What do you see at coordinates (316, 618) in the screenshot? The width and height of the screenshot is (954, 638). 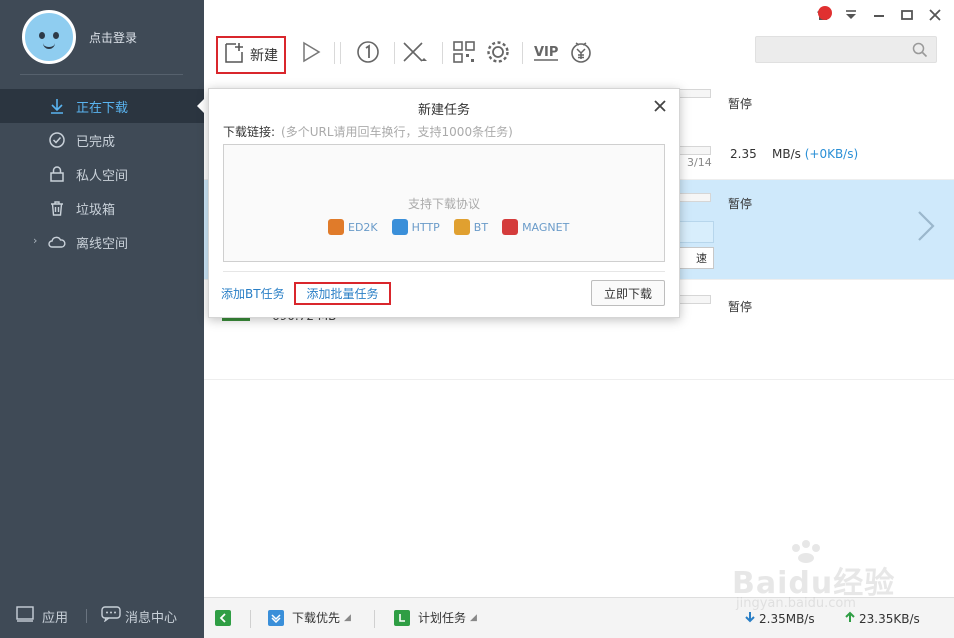 I see `priority-label: 下载优先` at bounding box center [316, 618].